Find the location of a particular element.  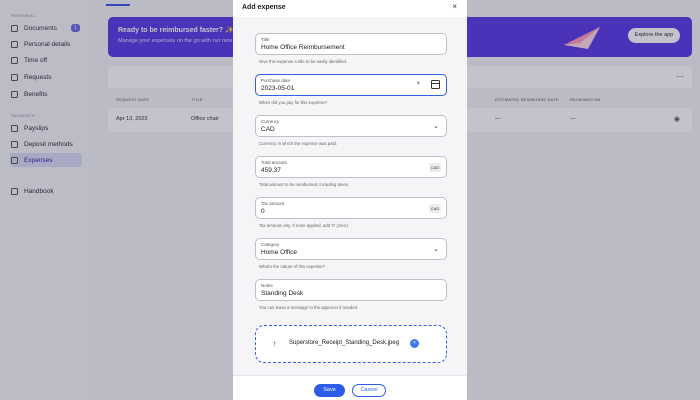

field-value: 459.37 is located at coordinates (271, 170).